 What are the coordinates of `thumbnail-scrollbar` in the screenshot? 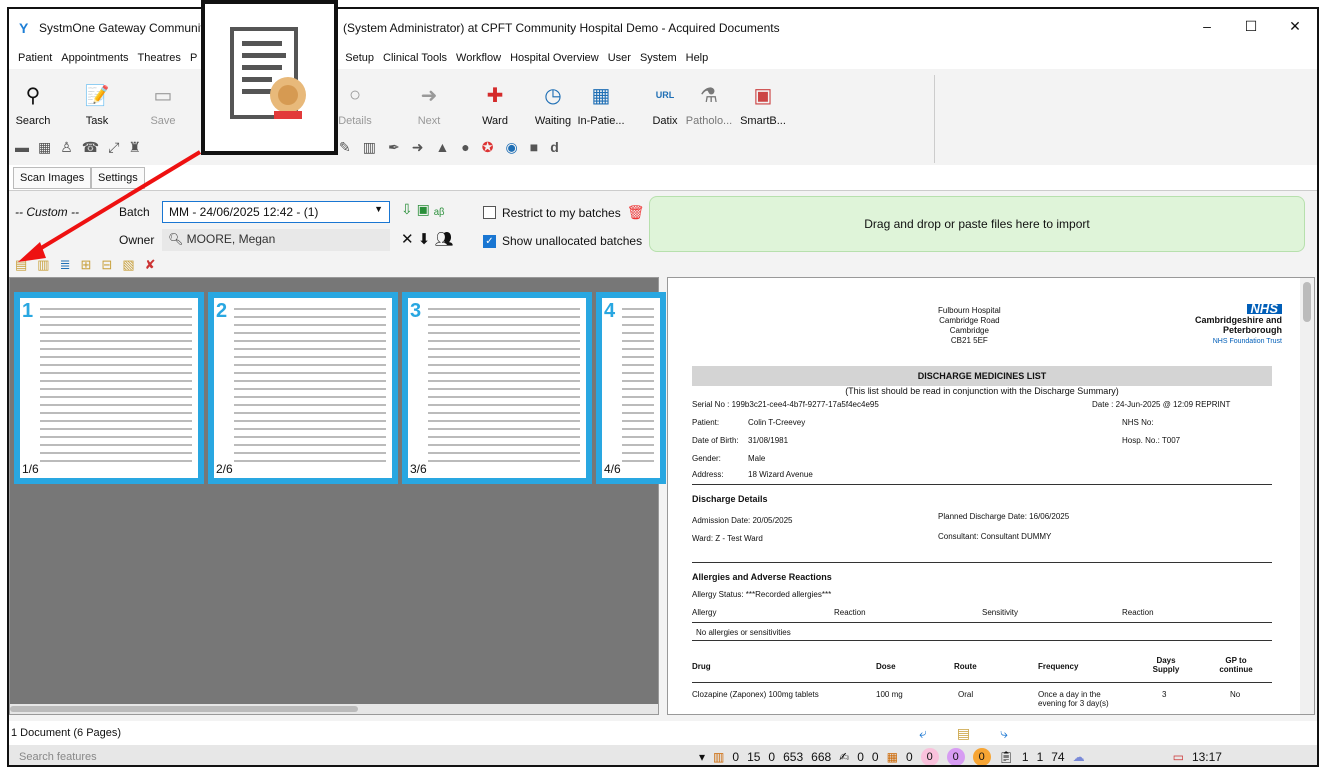 It's located at (334, 709).